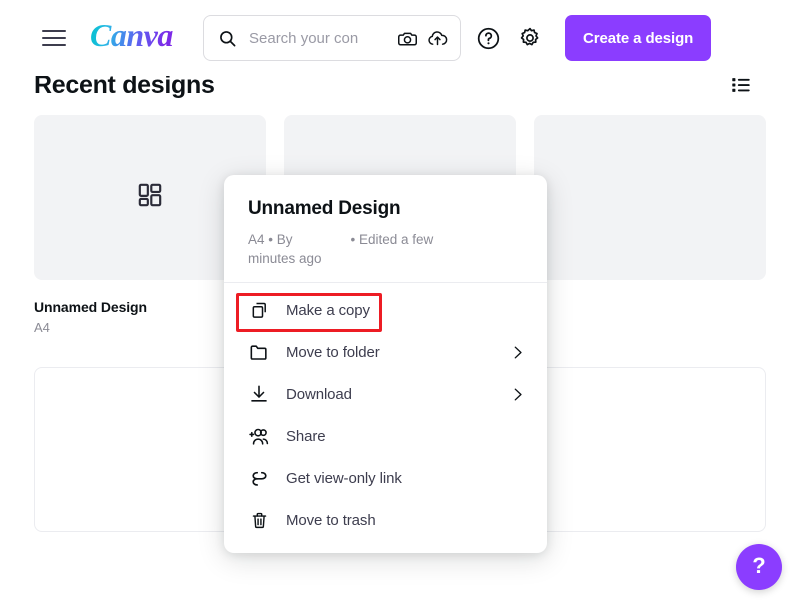 This screenshot has height=605, width=800. Describe the element at coordinates (285, 258) in the screenshot. I see `context-menu-meta-wrap: minutes ago` at that location.